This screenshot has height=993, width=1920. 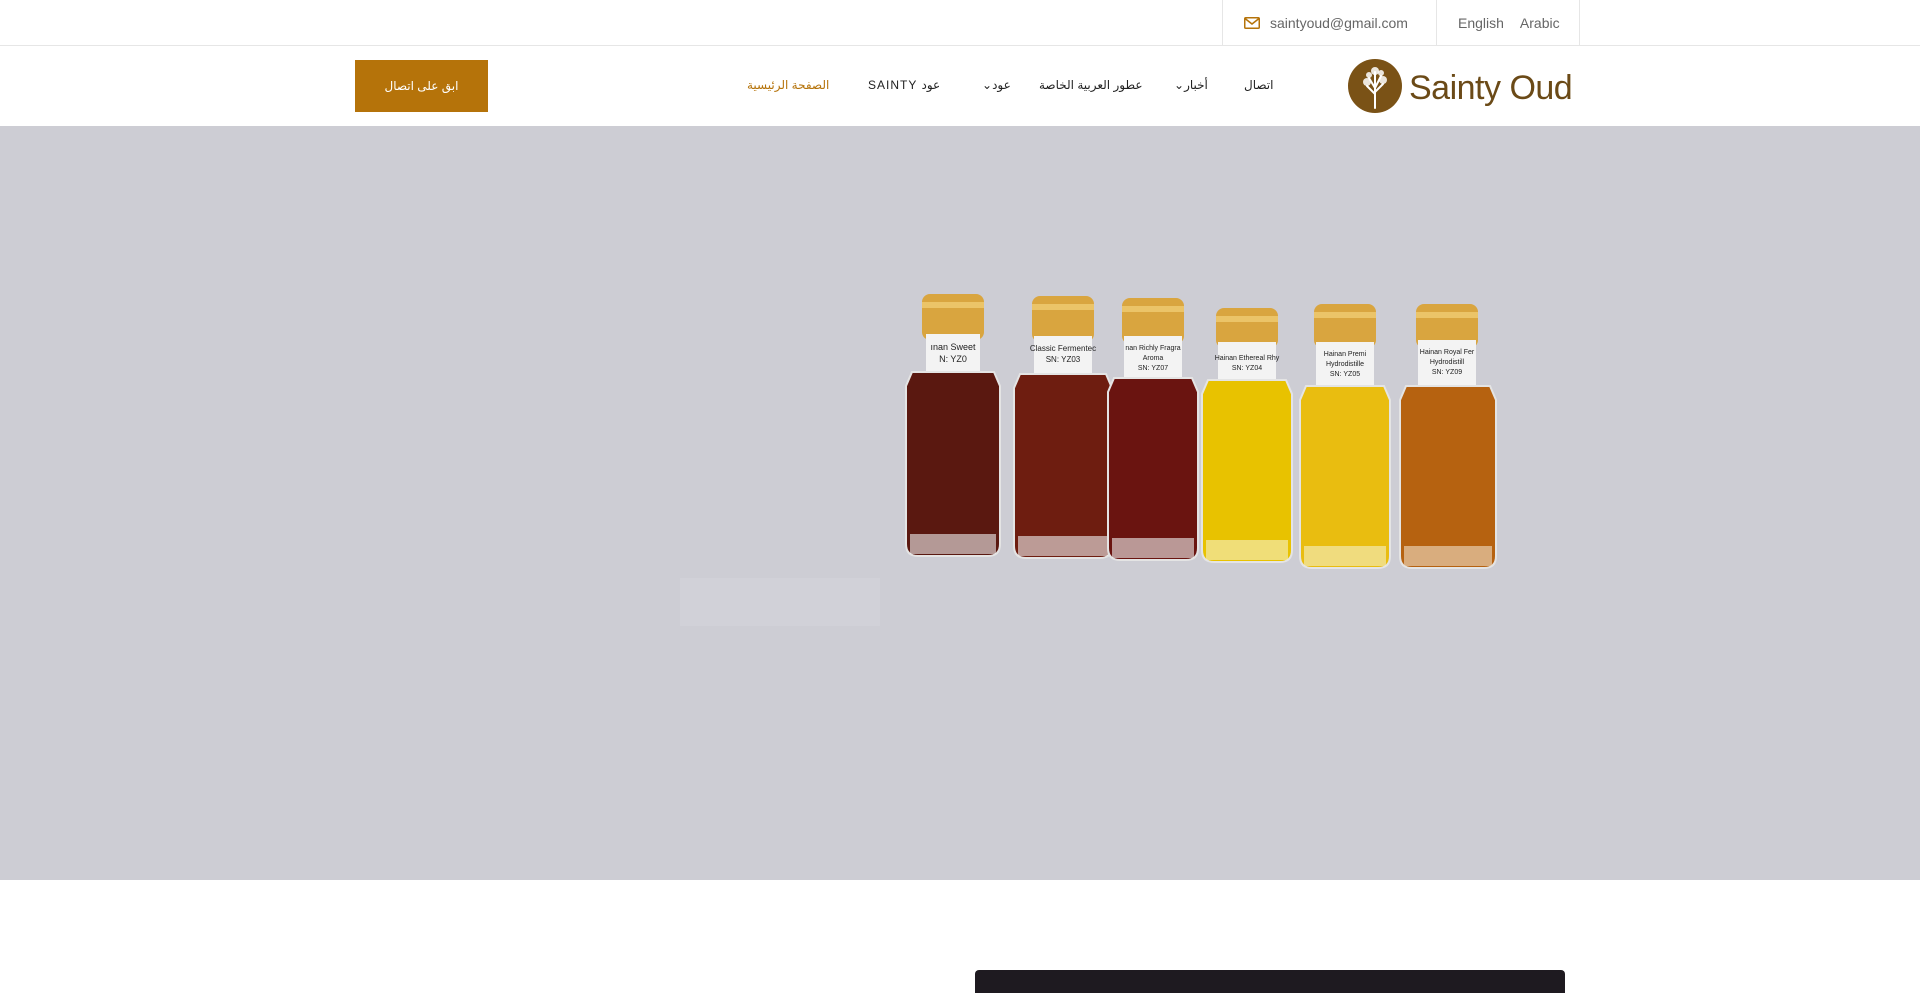 What do you see at coordinates (421, 86) in the screenshot?
I see `contact-us-button: ابق على اتصال` at bounding box center [421, 86].